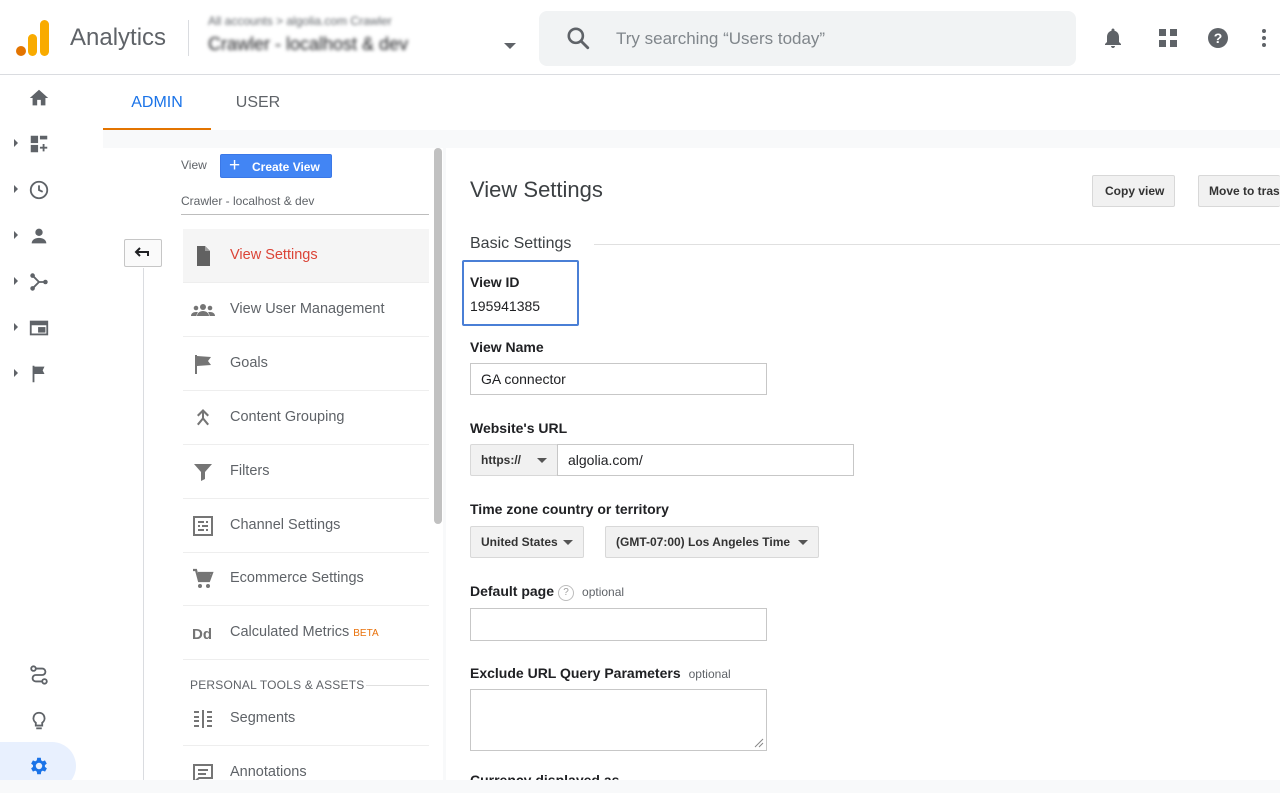 This screenshot has width=1280, height=793. I want to click on exclude-params-label: Exclude URL Query Parameters optional, so click(600, 673).